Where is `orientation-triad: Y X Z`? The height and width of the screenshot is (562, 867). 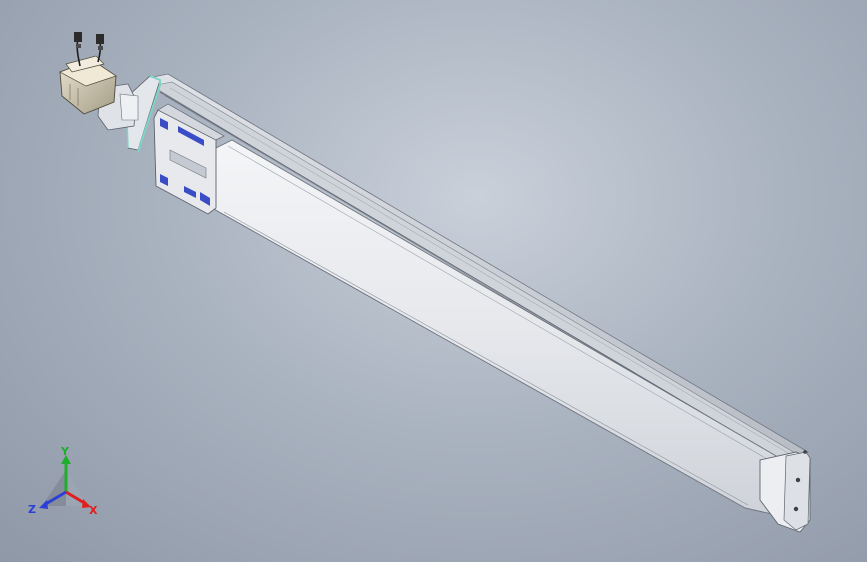
orientation-triad: Y X Z is located at coordinates (66, 483).